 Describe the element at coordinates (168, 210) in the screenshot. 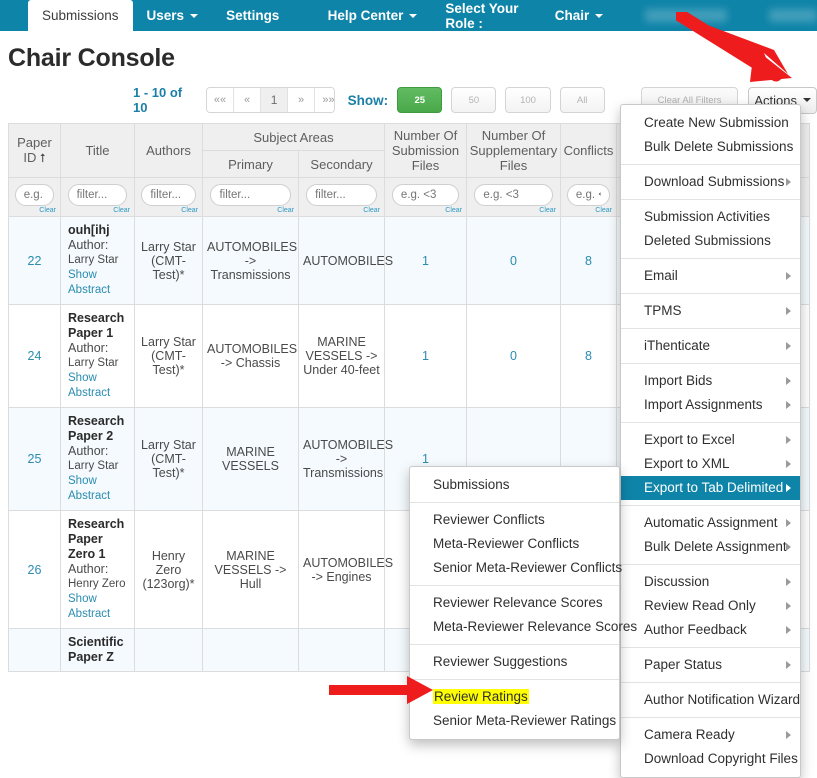

I see `clear-filter-authors: Clear` at that location.